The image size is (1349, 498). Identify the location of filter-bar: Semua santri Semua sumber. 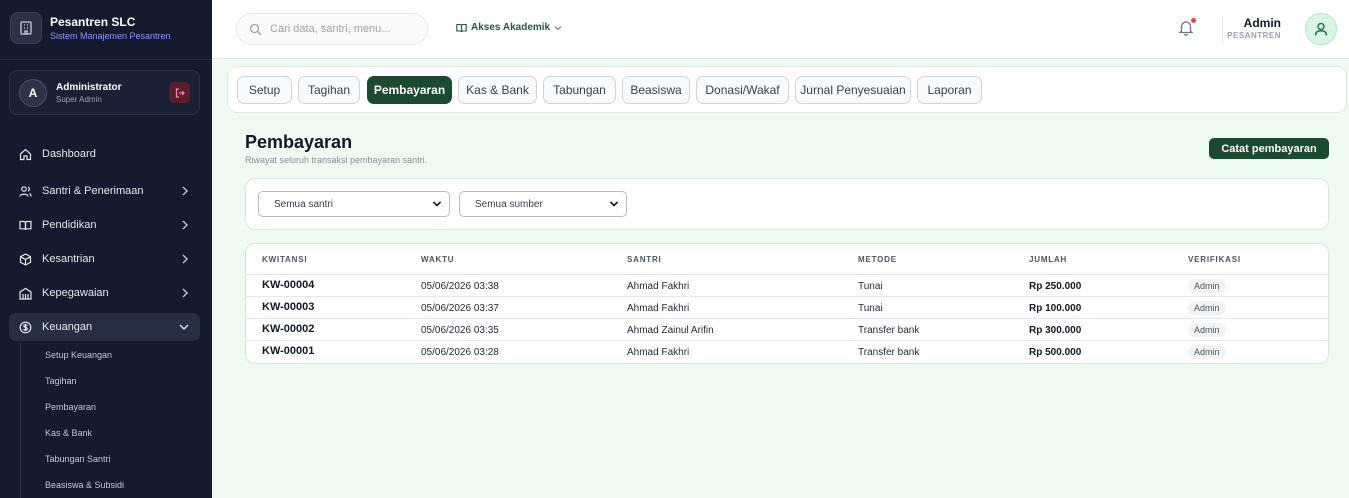
(787, 204).